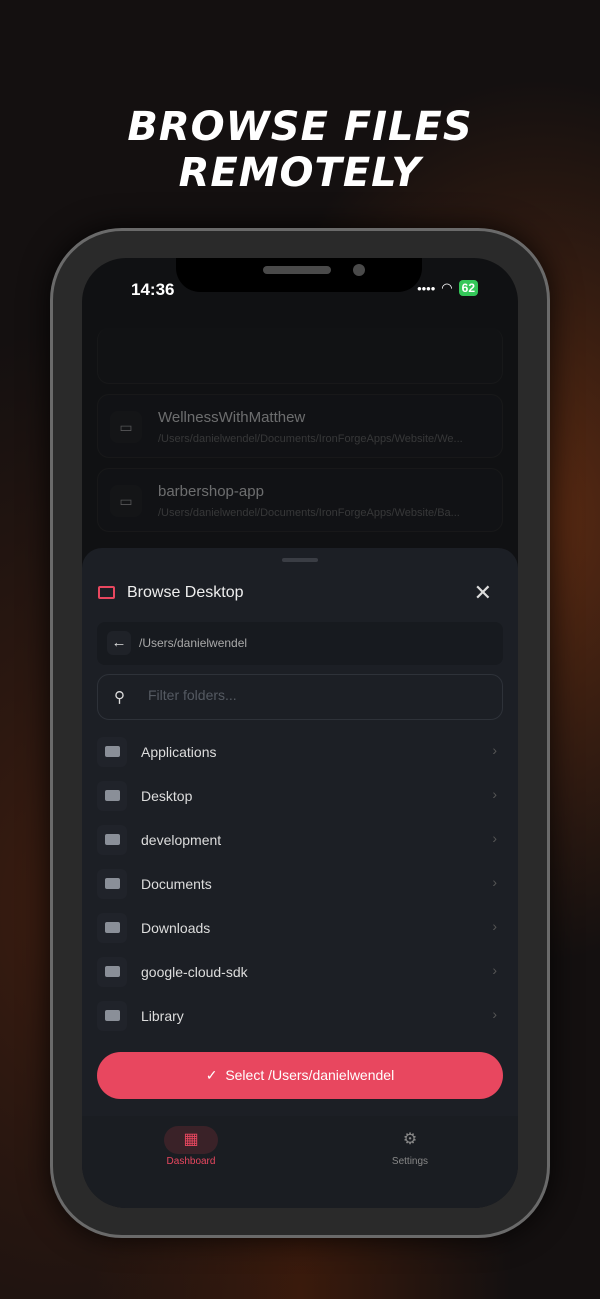 The width and height of the screenshot is (600, 1299). I want to click on tab-dashboard: ▦ Dashboard, so click(191, 1146).